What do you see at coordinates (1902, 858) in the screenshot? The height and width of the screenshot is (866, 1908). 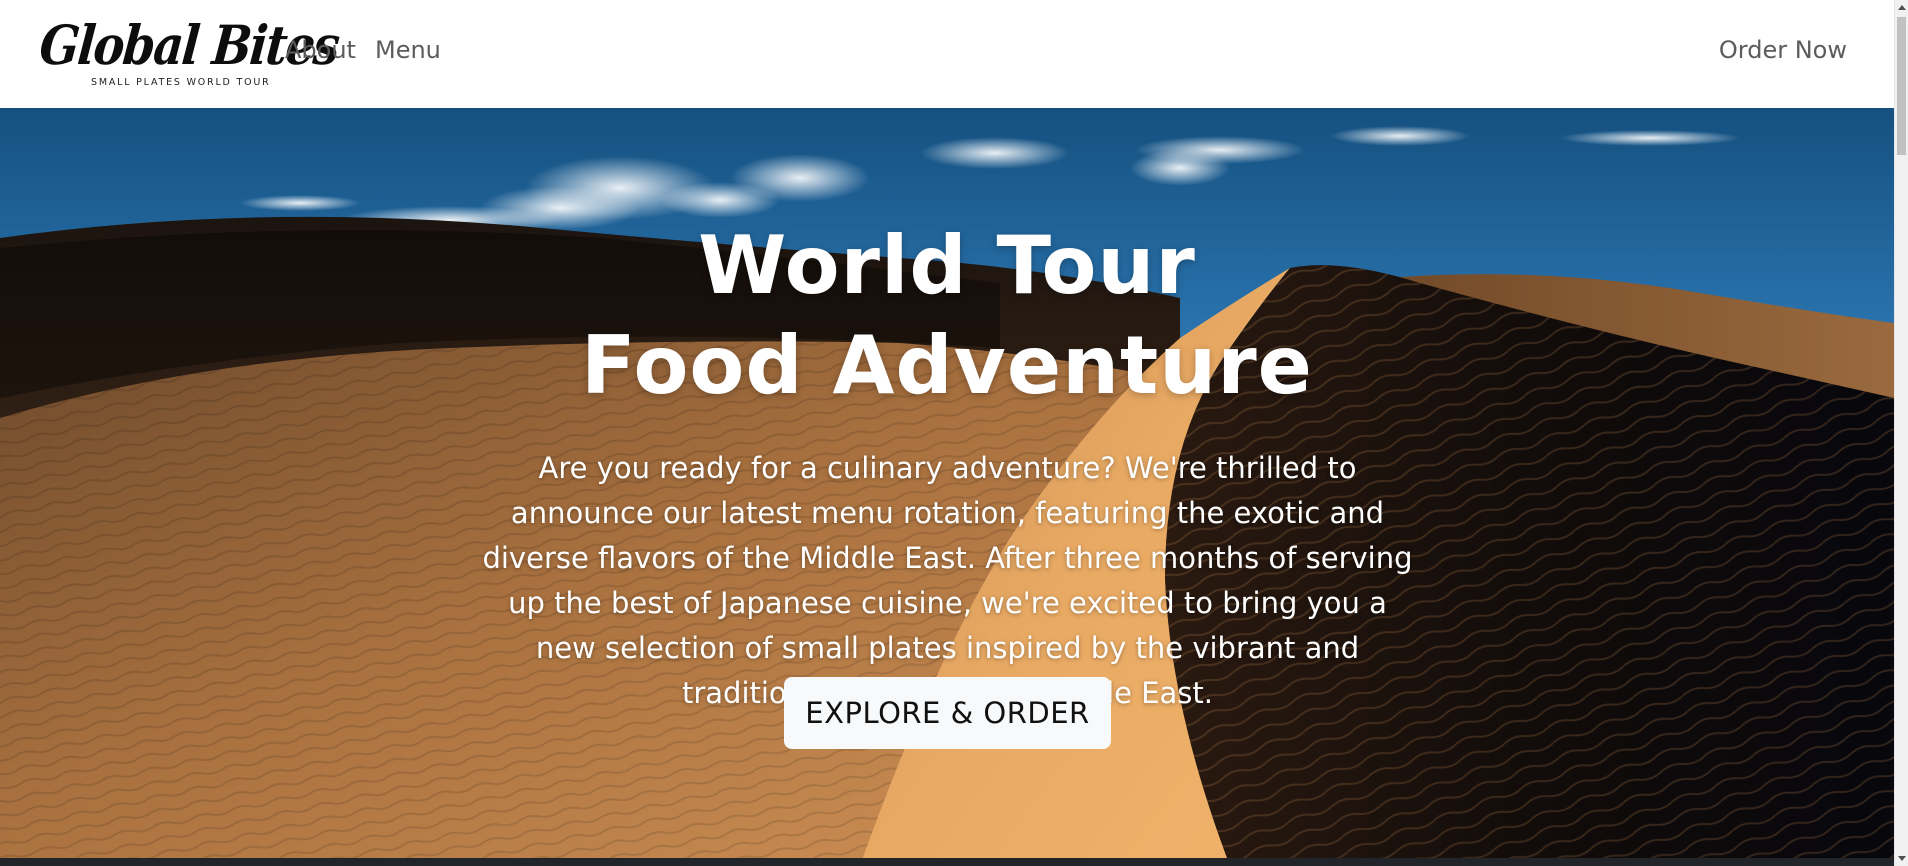 I see `scroll-down-arrow-icon` at bounding box center [1902, 858].